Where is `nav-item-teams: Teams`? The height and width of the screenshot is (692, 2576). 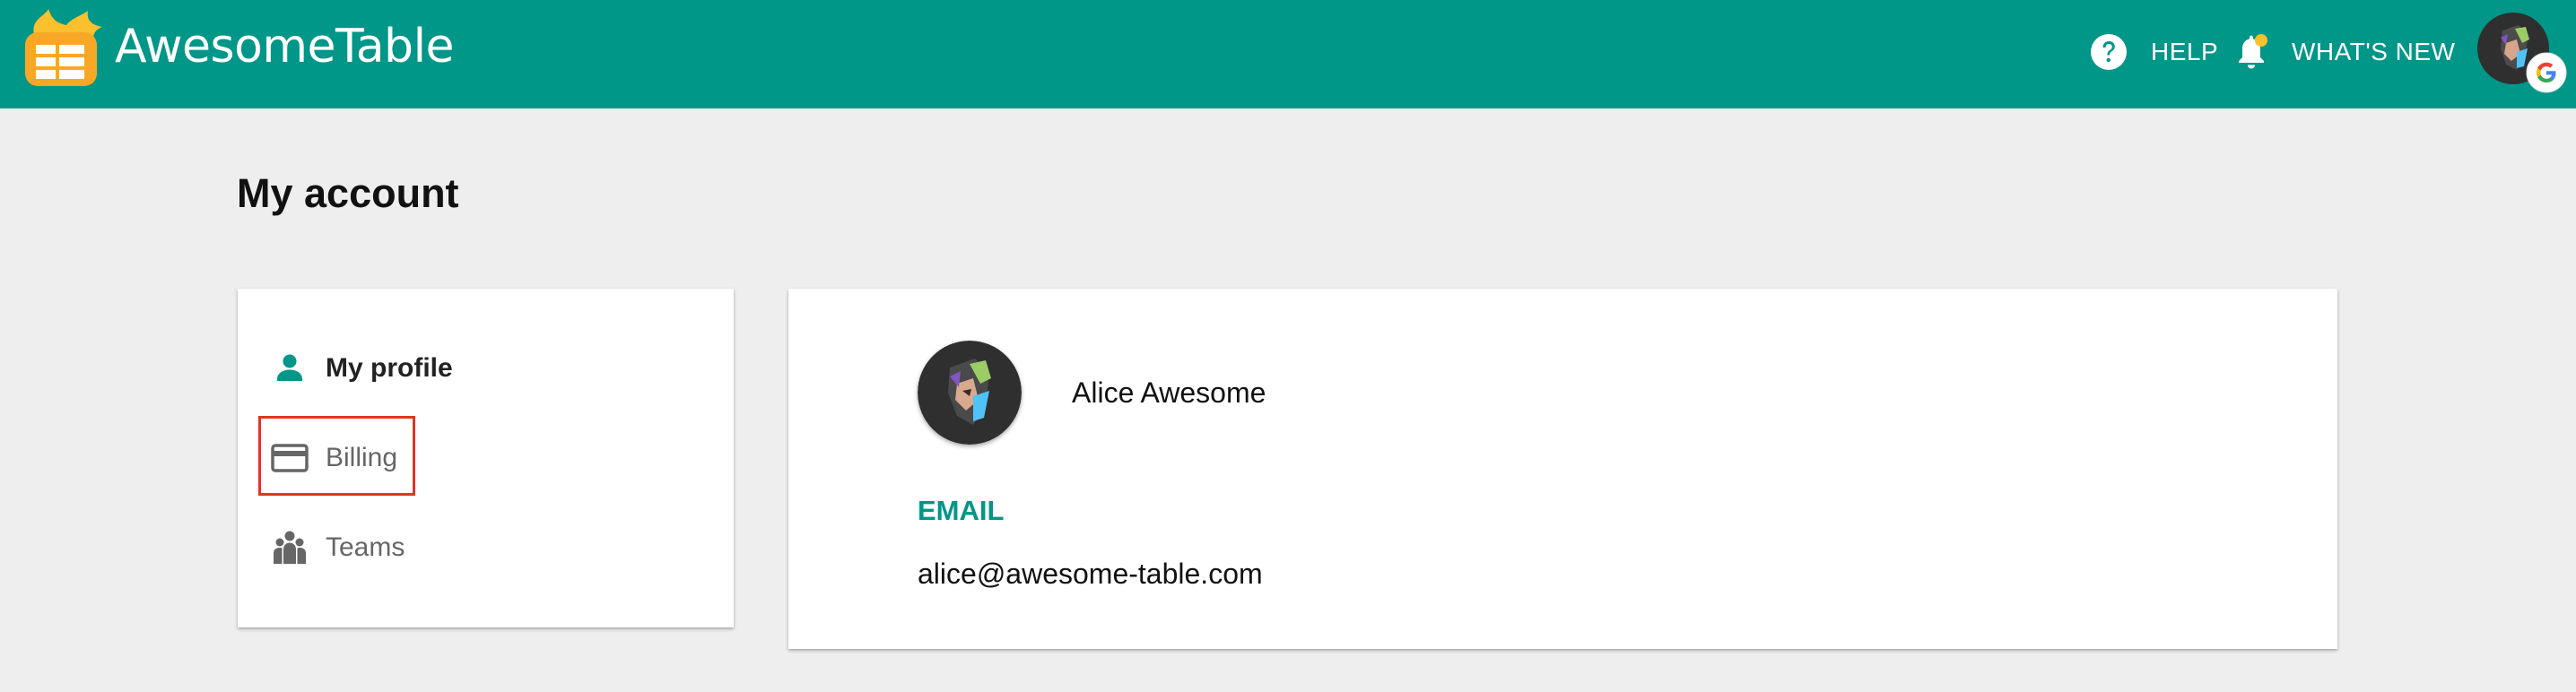
nav-item-teams: Teams is located at coordinates (337, 547).